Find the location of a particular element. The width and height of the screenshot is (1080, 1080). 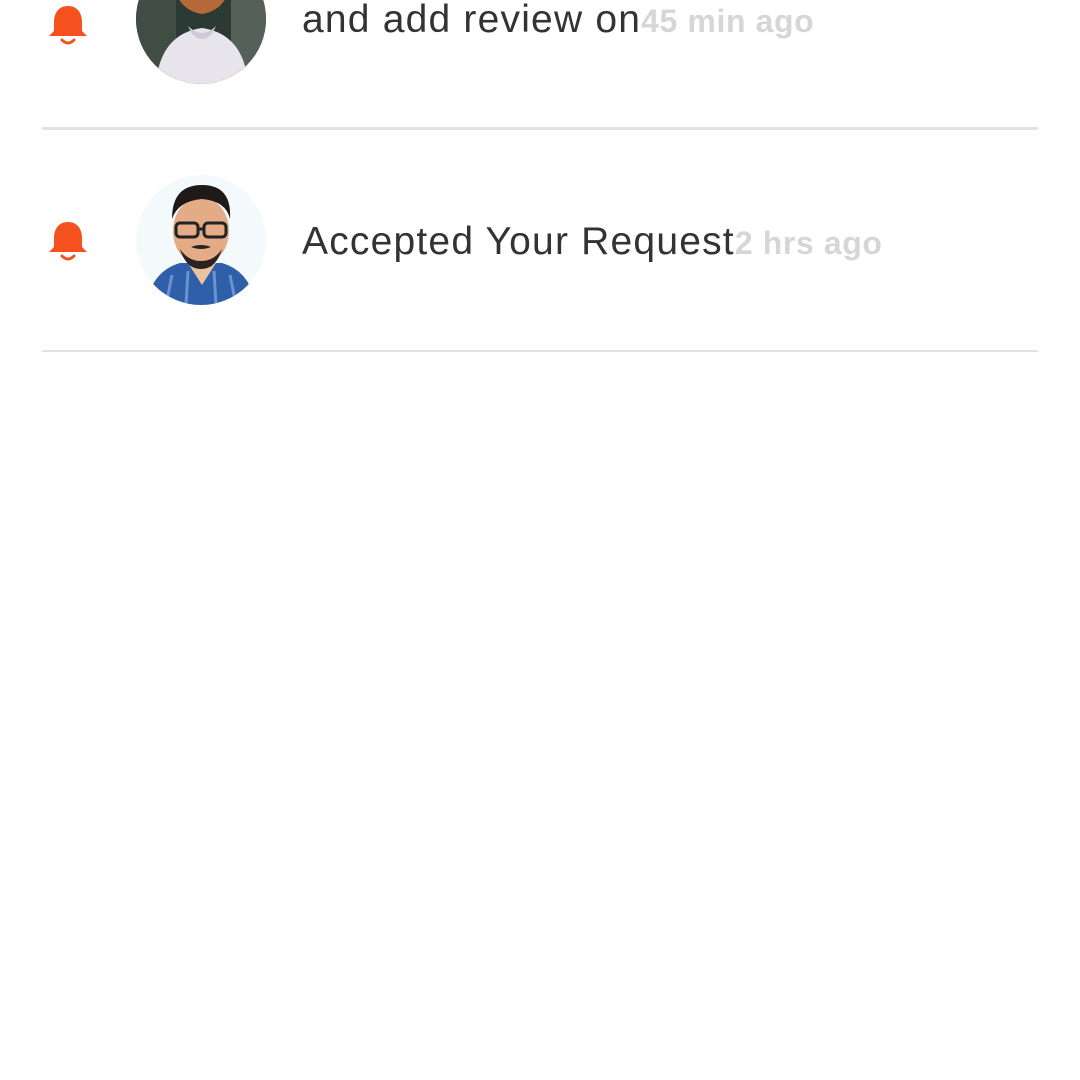

message-text: Accepted Your Request is located at coordinates (518, 241).